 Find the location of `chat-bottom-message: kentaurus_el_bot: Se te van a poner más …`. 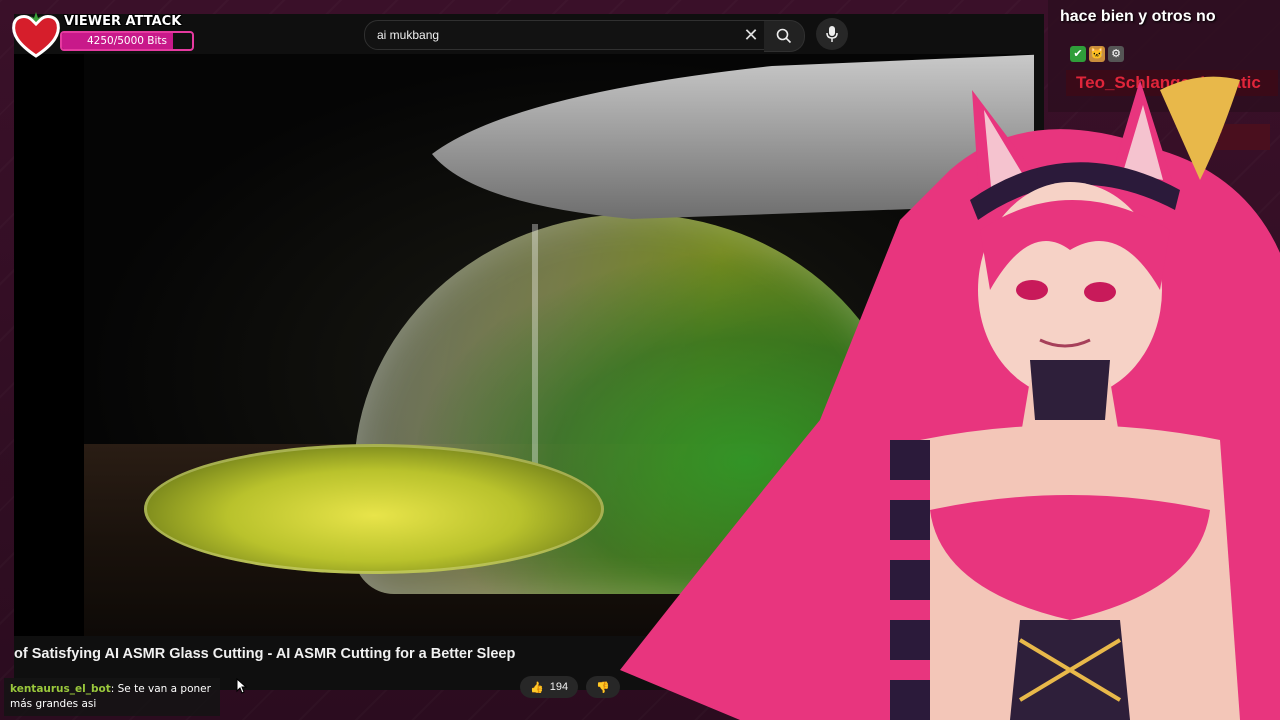

chat-bottom-message: kentaurus_el_bot: Se te van a poner más … is located at coordinates (112, 697).